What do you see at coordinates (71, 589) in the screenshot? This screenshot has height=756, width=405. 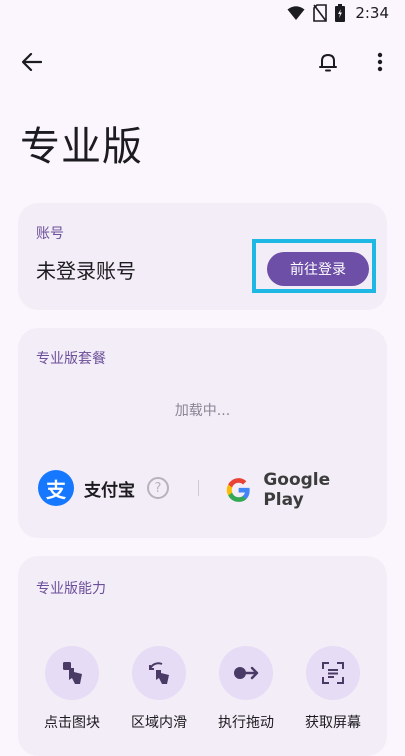 I see `abilities-label: 专业版能力` at bounding box center [71, 589].